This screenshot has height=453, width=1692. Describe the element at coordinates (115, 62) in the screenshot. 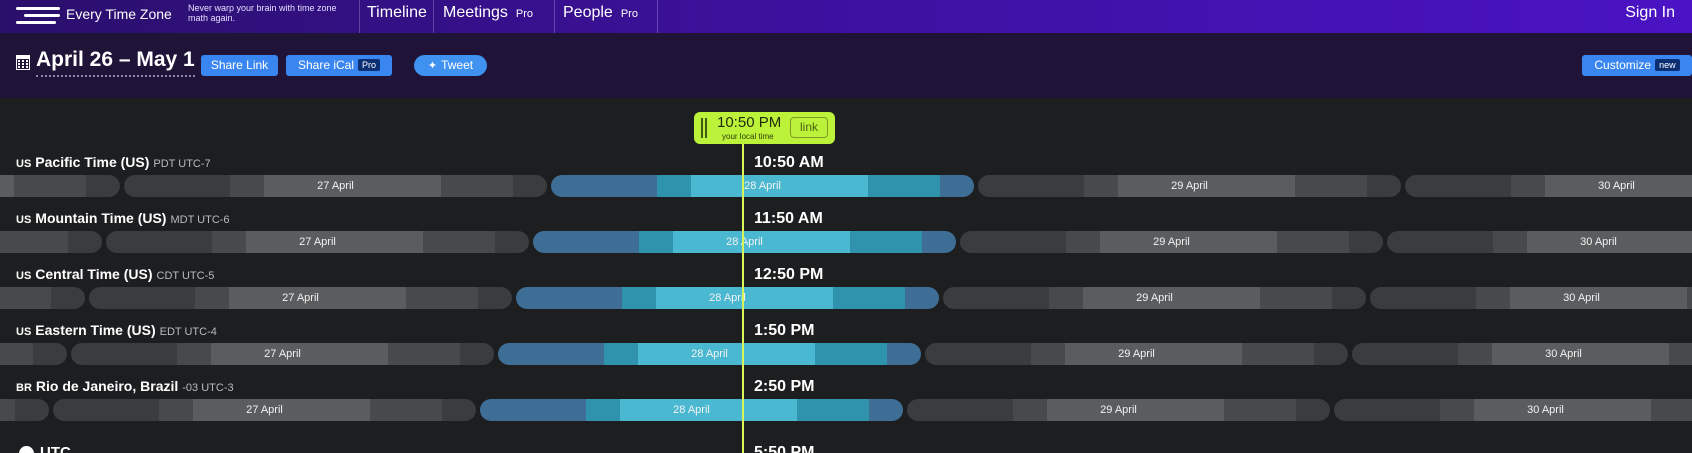

I see `date-range-title: April 26 – May 1` at that location.